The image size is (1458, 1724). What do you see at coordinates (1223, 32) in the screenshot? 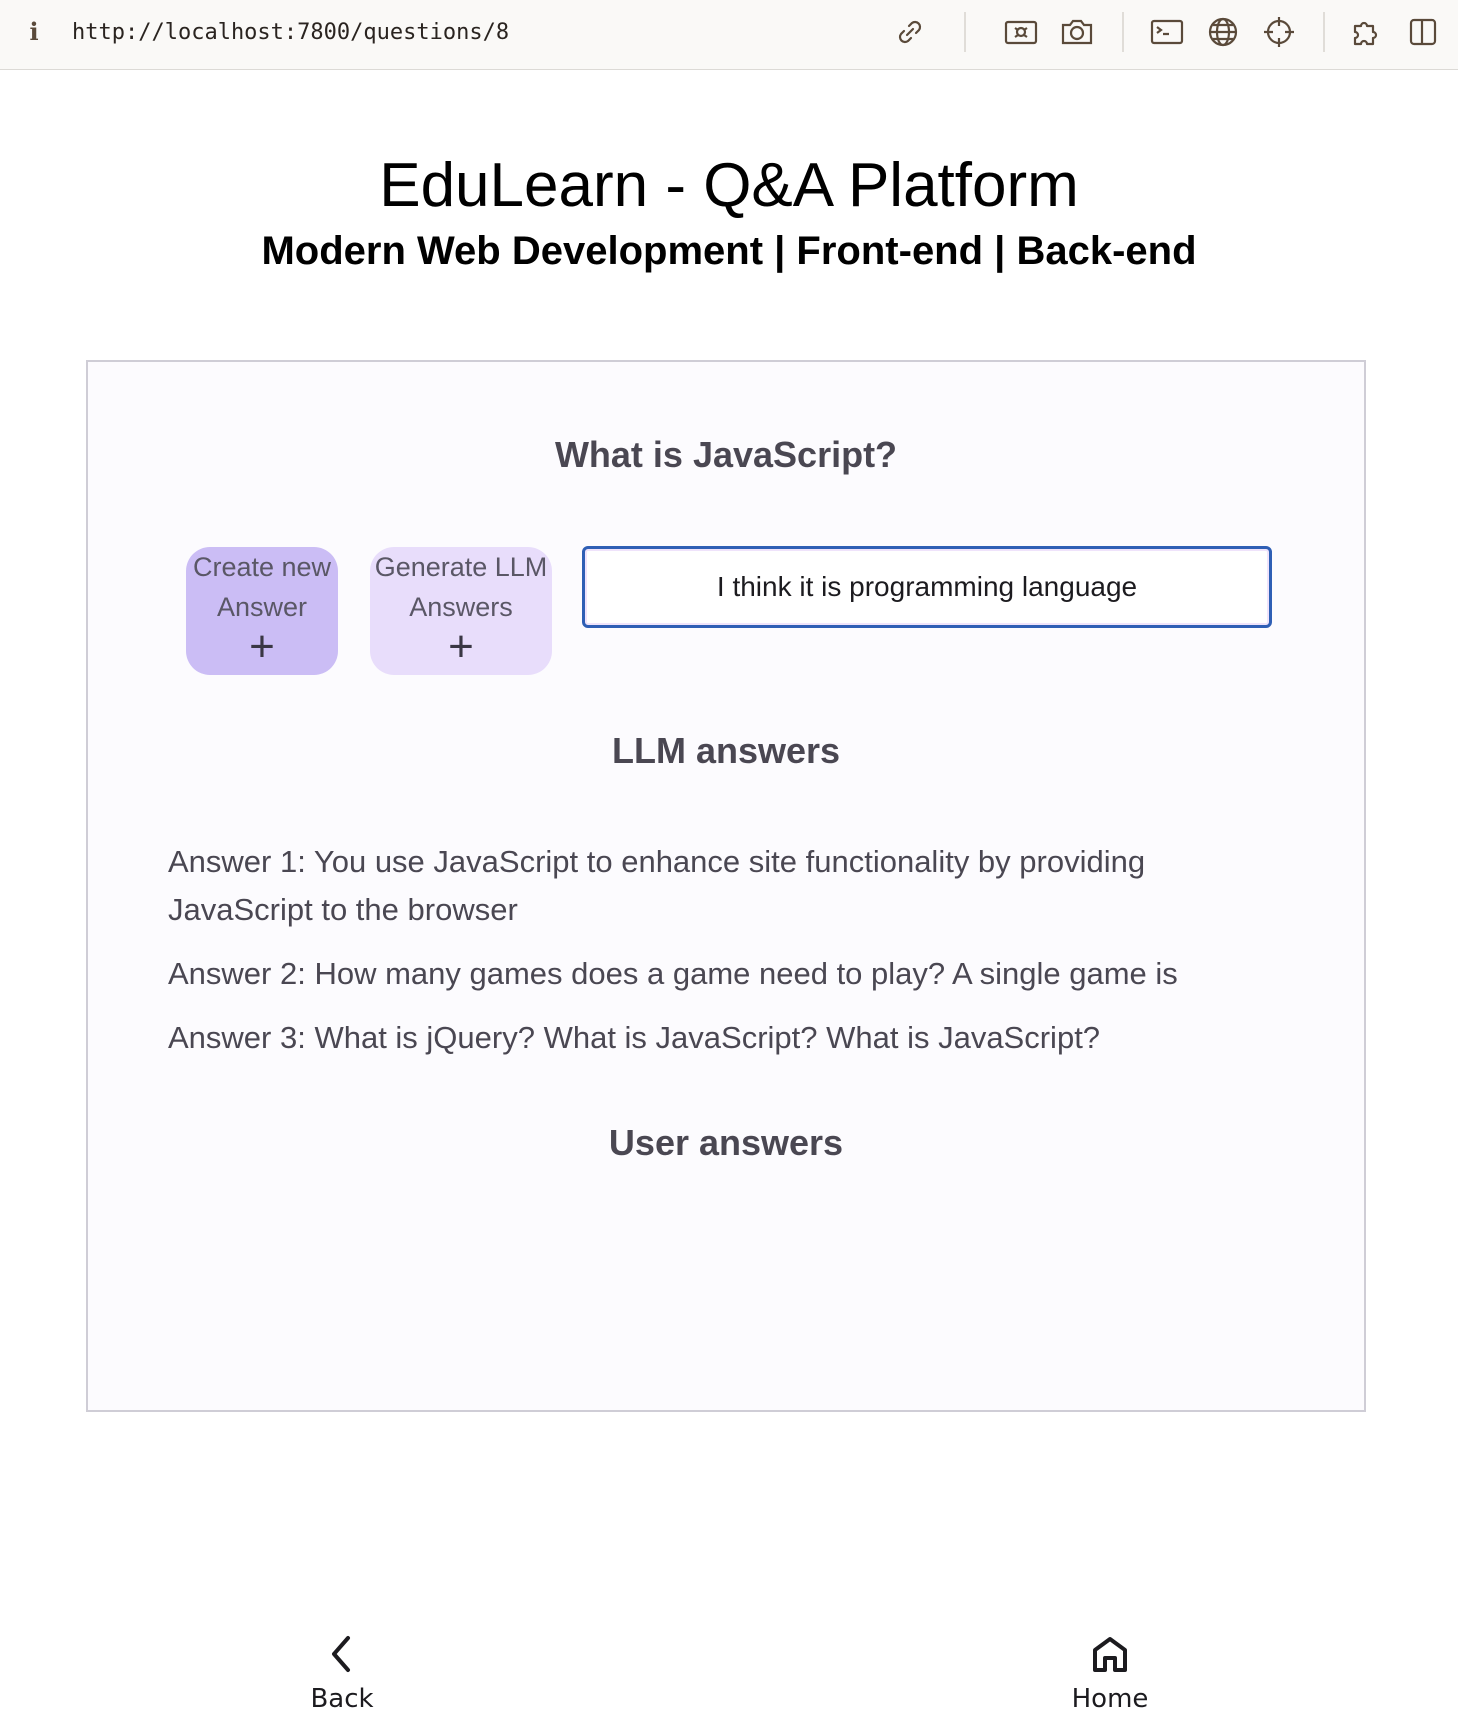
I see `globe-icon` at bounding box center [1223, 32].